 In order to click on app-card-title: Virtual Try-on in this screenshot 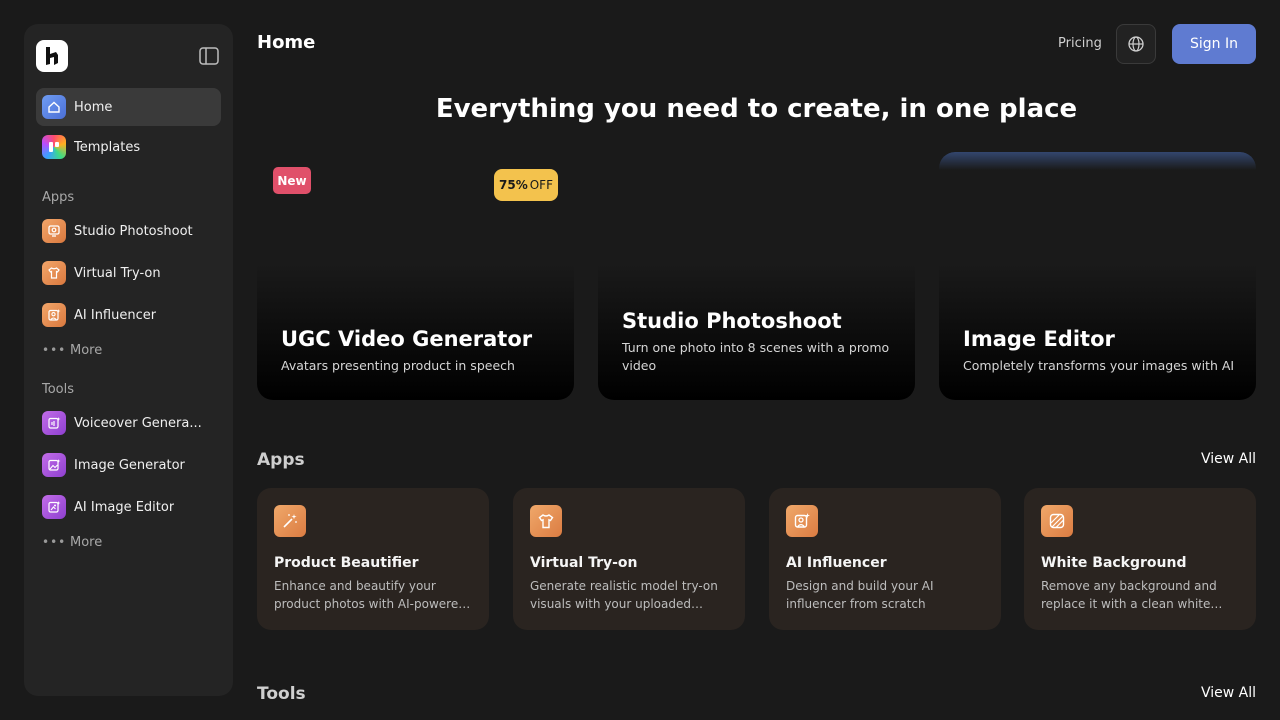, I will do `click(584, 563)`.